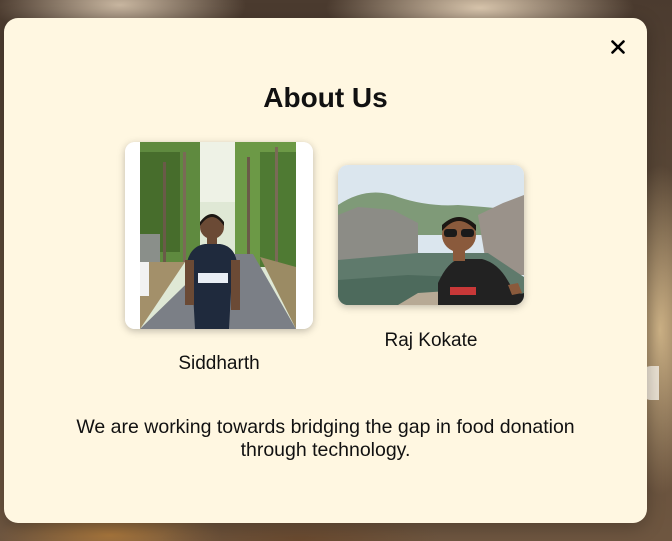  What do you see at coordinates (219, 363) in the screenshot?
I see `member-name: Siddharth` at bounding box center [219, 363].